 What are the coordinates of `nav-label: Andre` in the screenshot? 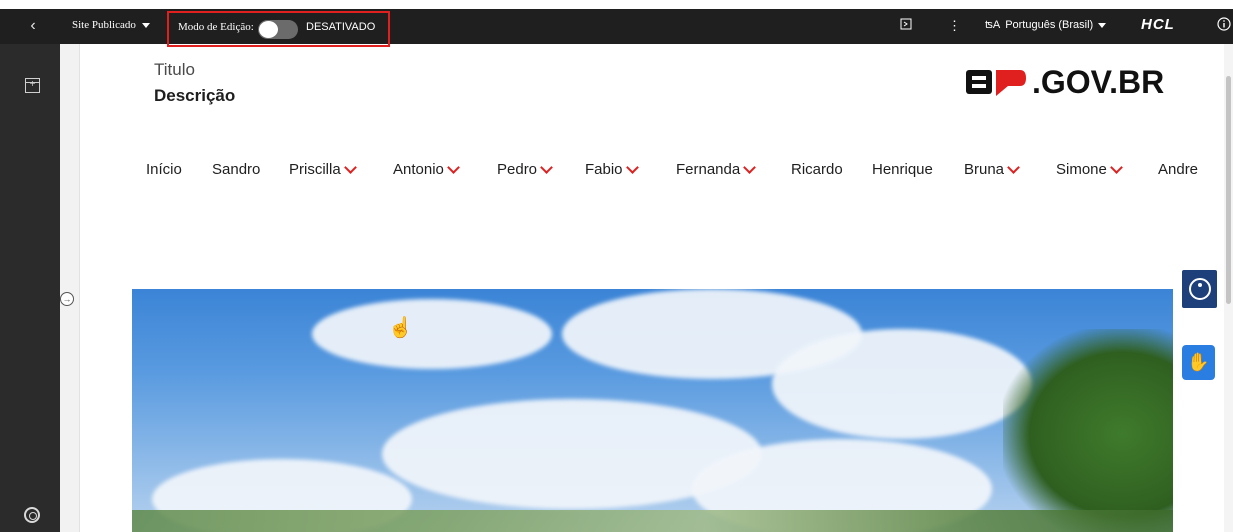 It's located at (1178, 169).